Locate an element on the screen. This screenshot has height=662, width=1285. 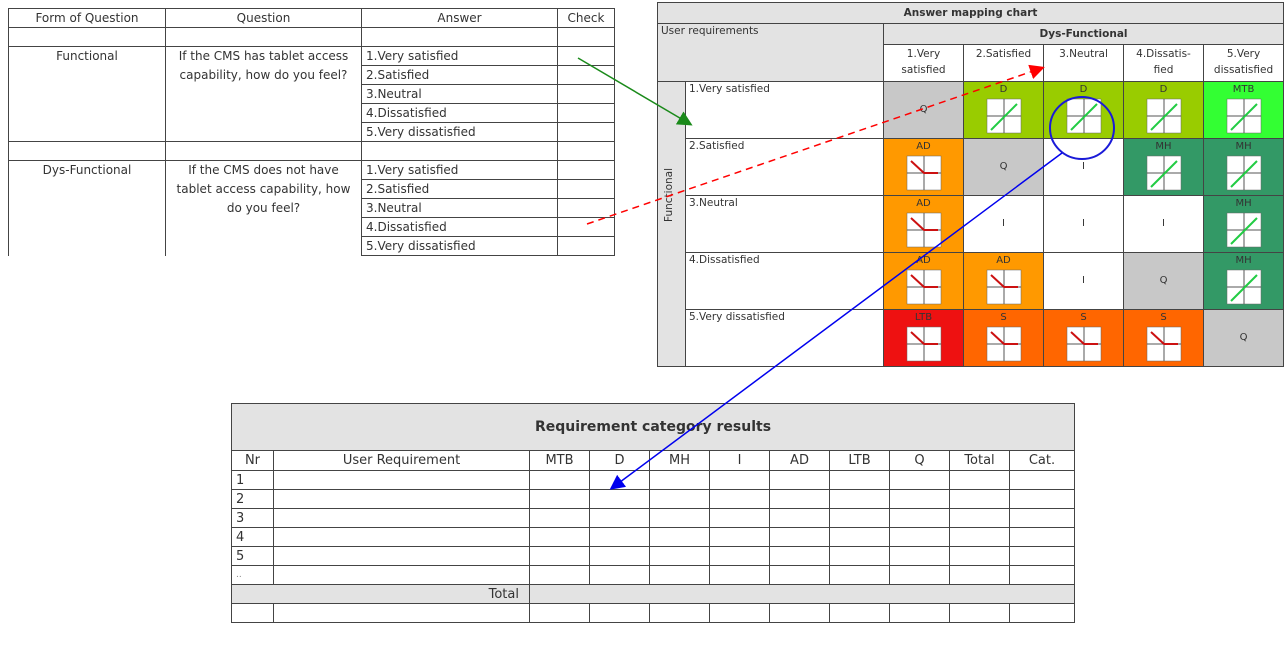
highlight-circle is located at coordinates (1082, 128).